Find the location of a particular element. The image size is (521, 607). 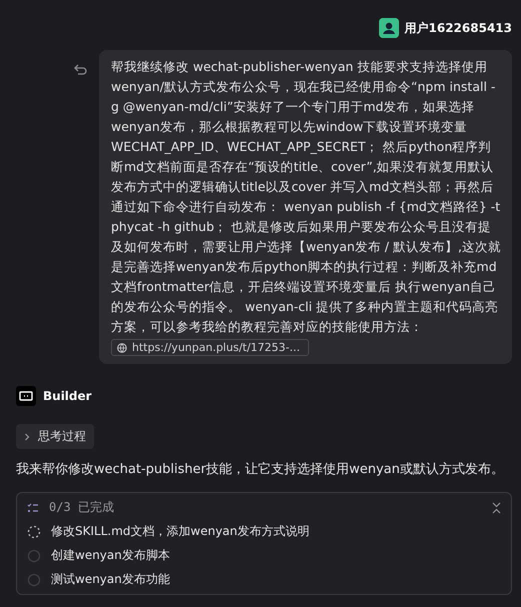

assistant-name: Builder is located at coordinates (67, 396).